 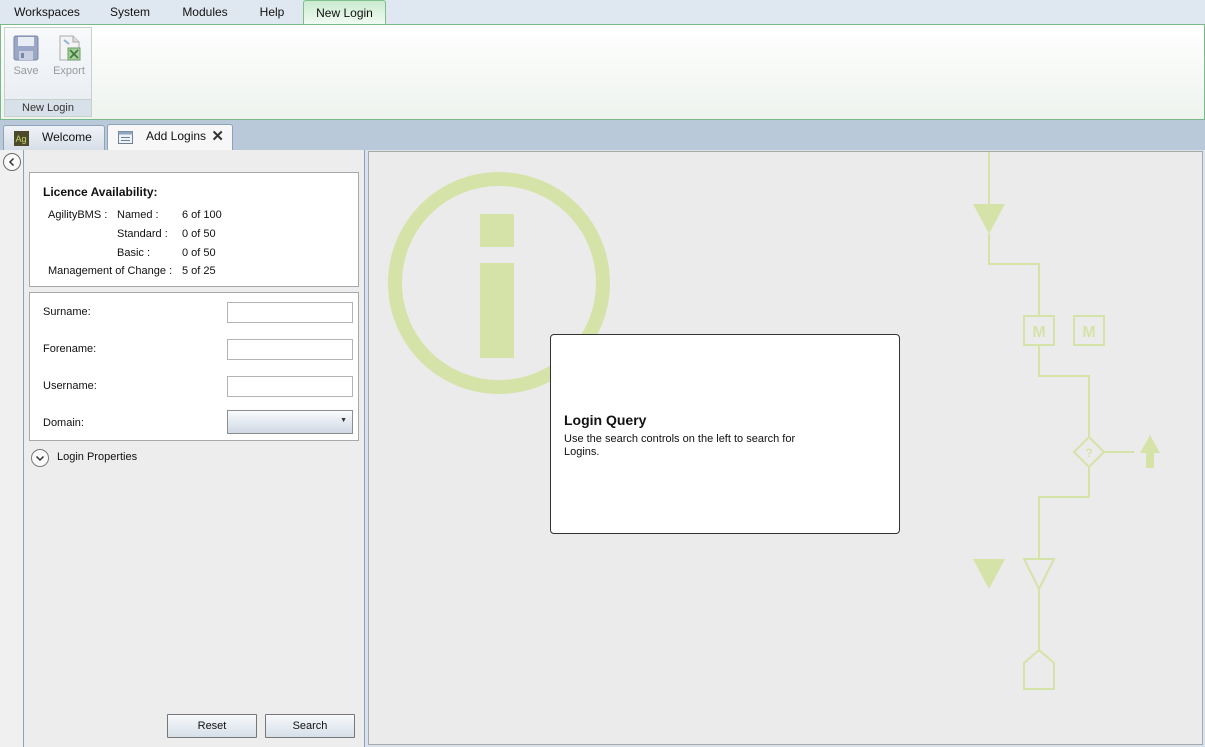 What do you see at coordinates (1088, 332) in the screenshot?
I see `m-block-label-2: M` at bounding box center [1088, 332].